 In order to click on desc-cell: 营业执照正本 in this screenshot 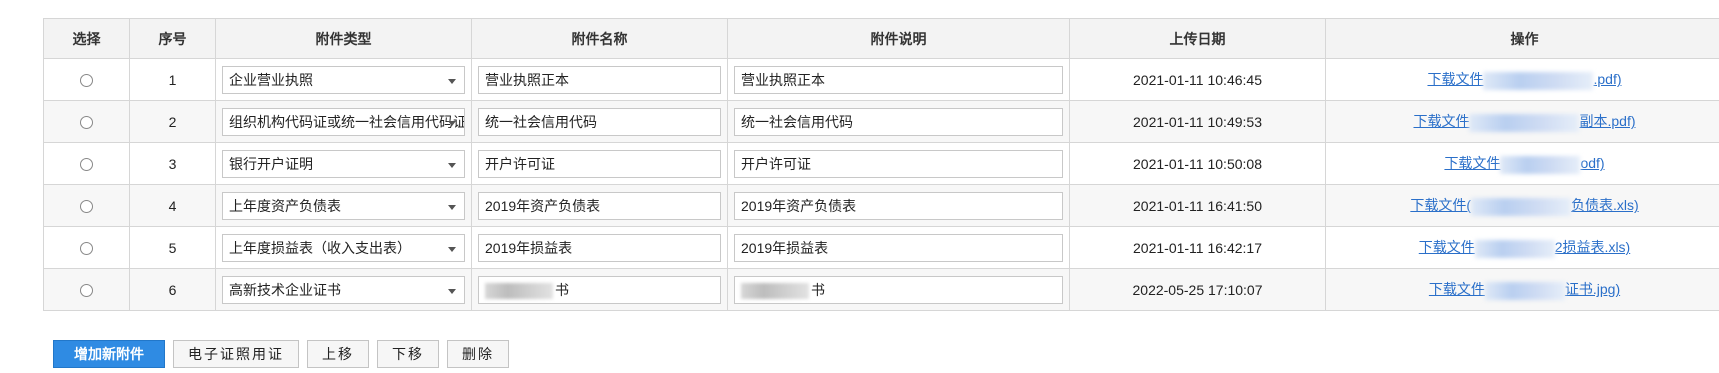, I will do `click(898, 79)`.